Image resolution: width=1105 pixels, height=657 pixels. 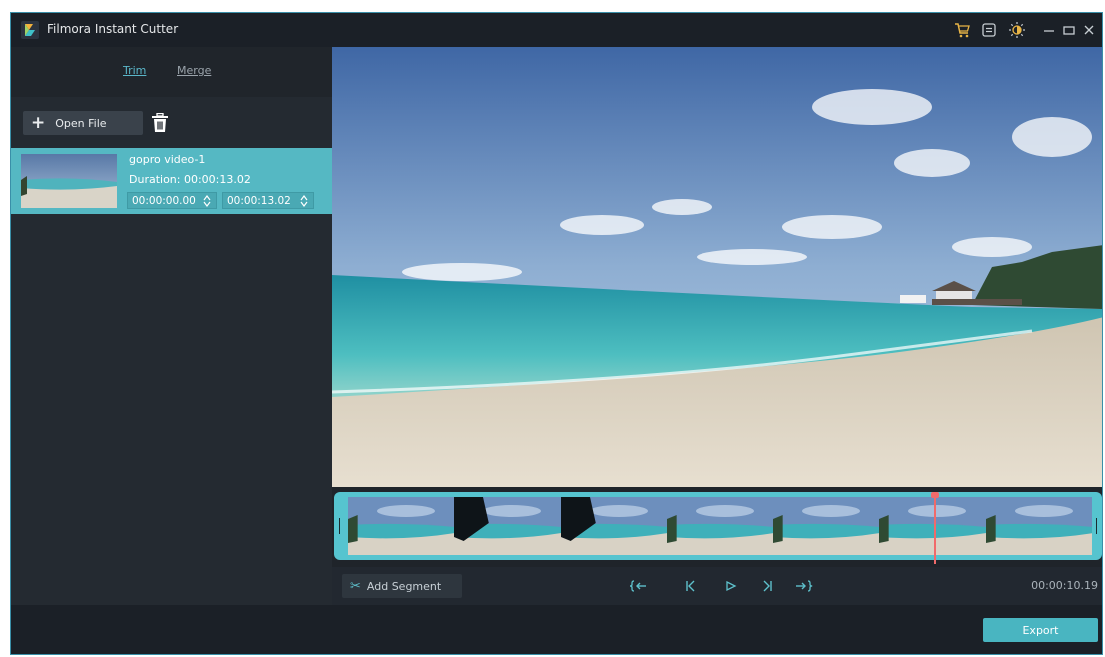 What do you see at coordinates (207, 201) in the screenshot?
I see `start-time-spinner-icon` at bounding box center [207, 201].